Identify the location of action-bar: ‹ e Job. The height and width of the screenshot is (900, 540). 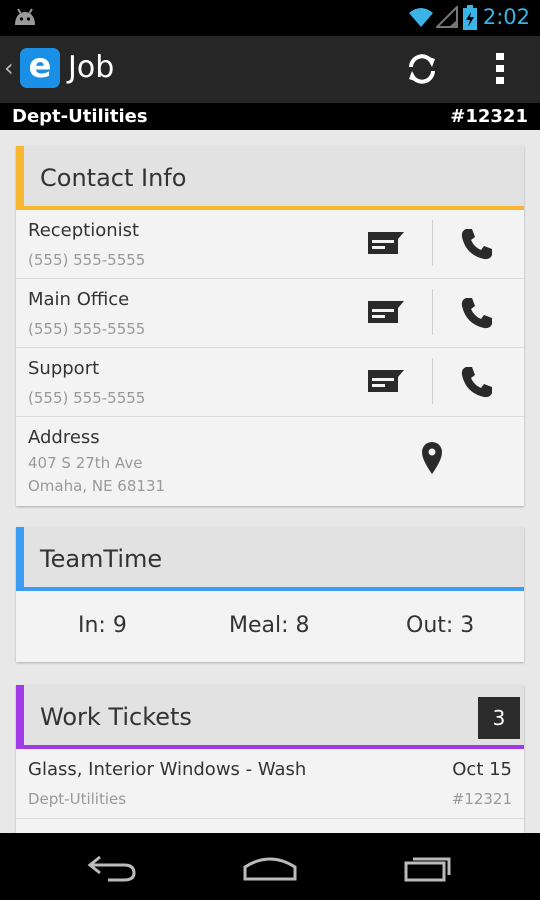
(270, 69).